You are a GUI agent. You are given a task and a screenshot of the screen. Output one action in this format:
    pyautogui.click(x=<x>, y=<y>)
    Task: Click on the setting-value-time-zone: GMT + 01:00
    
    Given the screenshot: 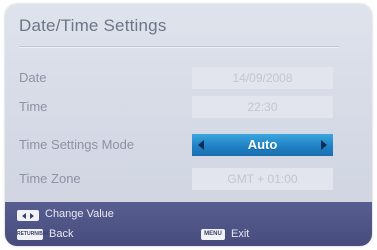 What is the action you would take?
    pyautogui.click(x=262, y=179)
    